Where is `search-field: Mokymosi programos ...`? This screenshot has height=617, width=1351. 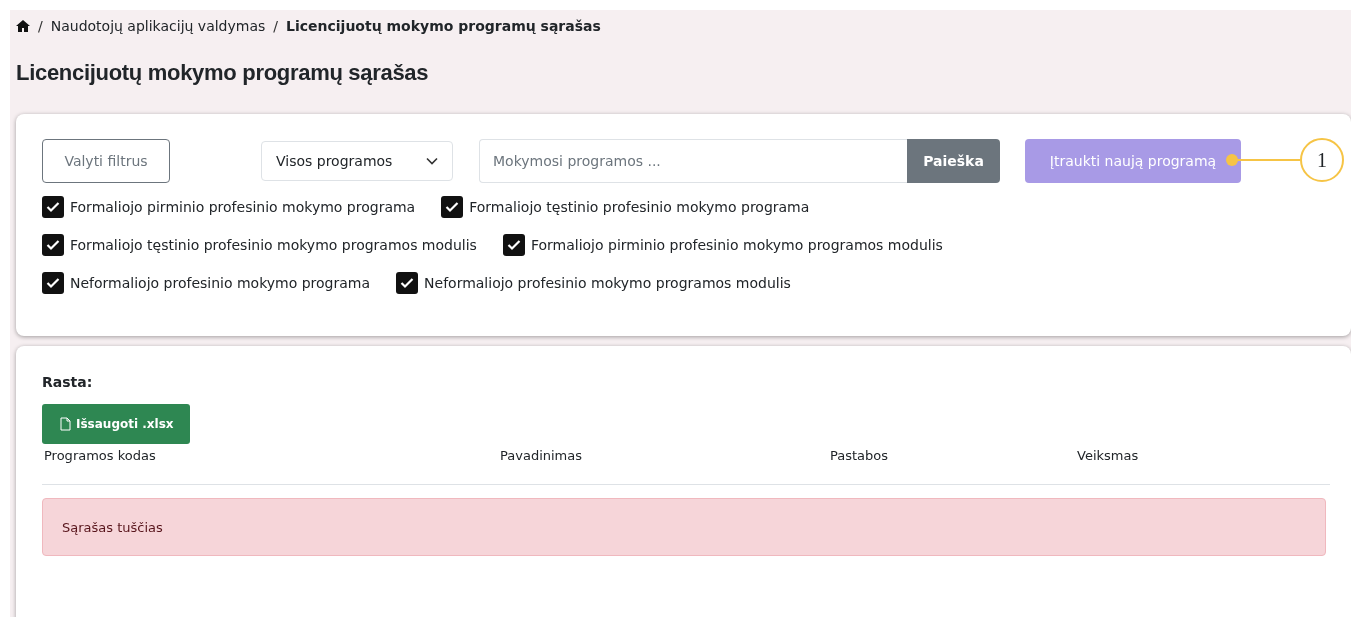
search-field: Mokymosi programos ... is located at coordinates (693, 161).